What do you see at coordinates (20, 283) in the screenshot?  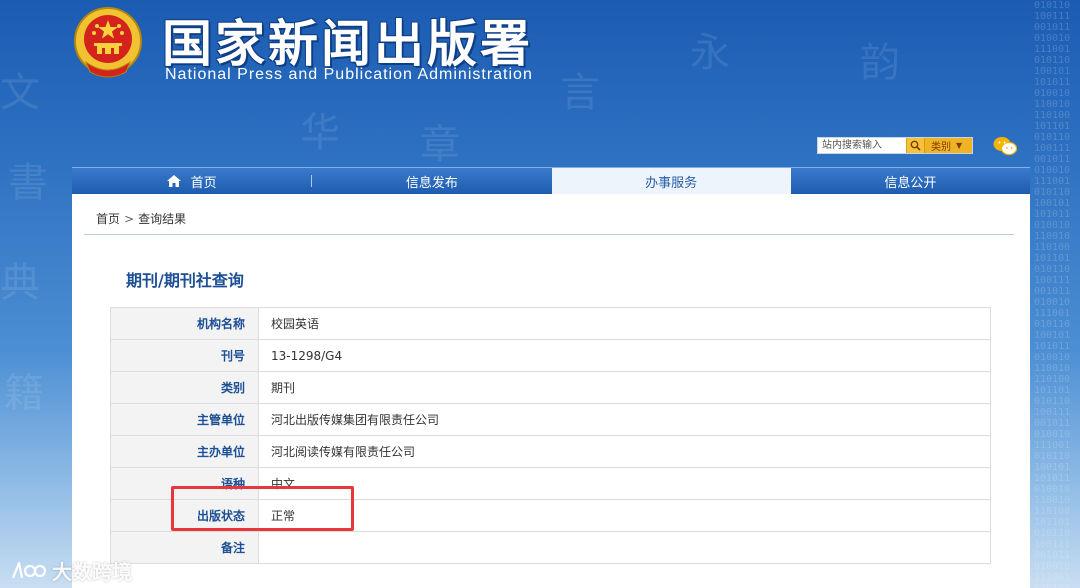 I see `background-calligraphy: 典` at bounding box center [20, 283].